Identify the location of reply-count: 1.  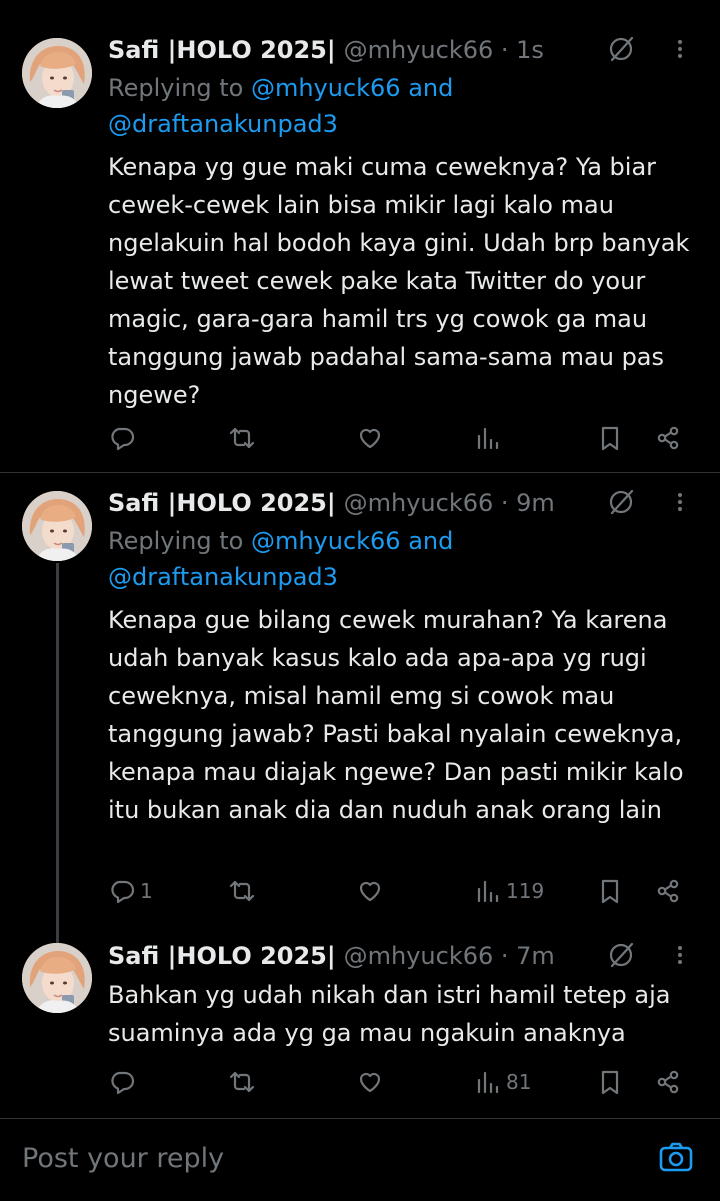
(146, 891).